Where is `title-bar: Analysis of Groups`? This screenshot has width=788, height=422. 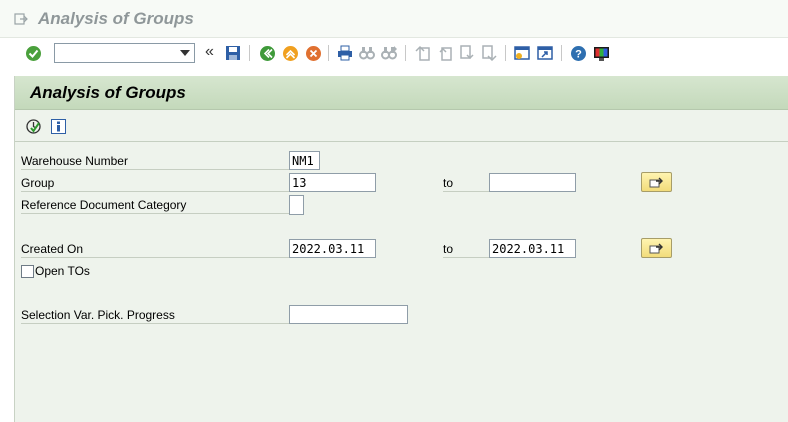 title-bar: Analysis of Groups is located at coordinates (394, 19).